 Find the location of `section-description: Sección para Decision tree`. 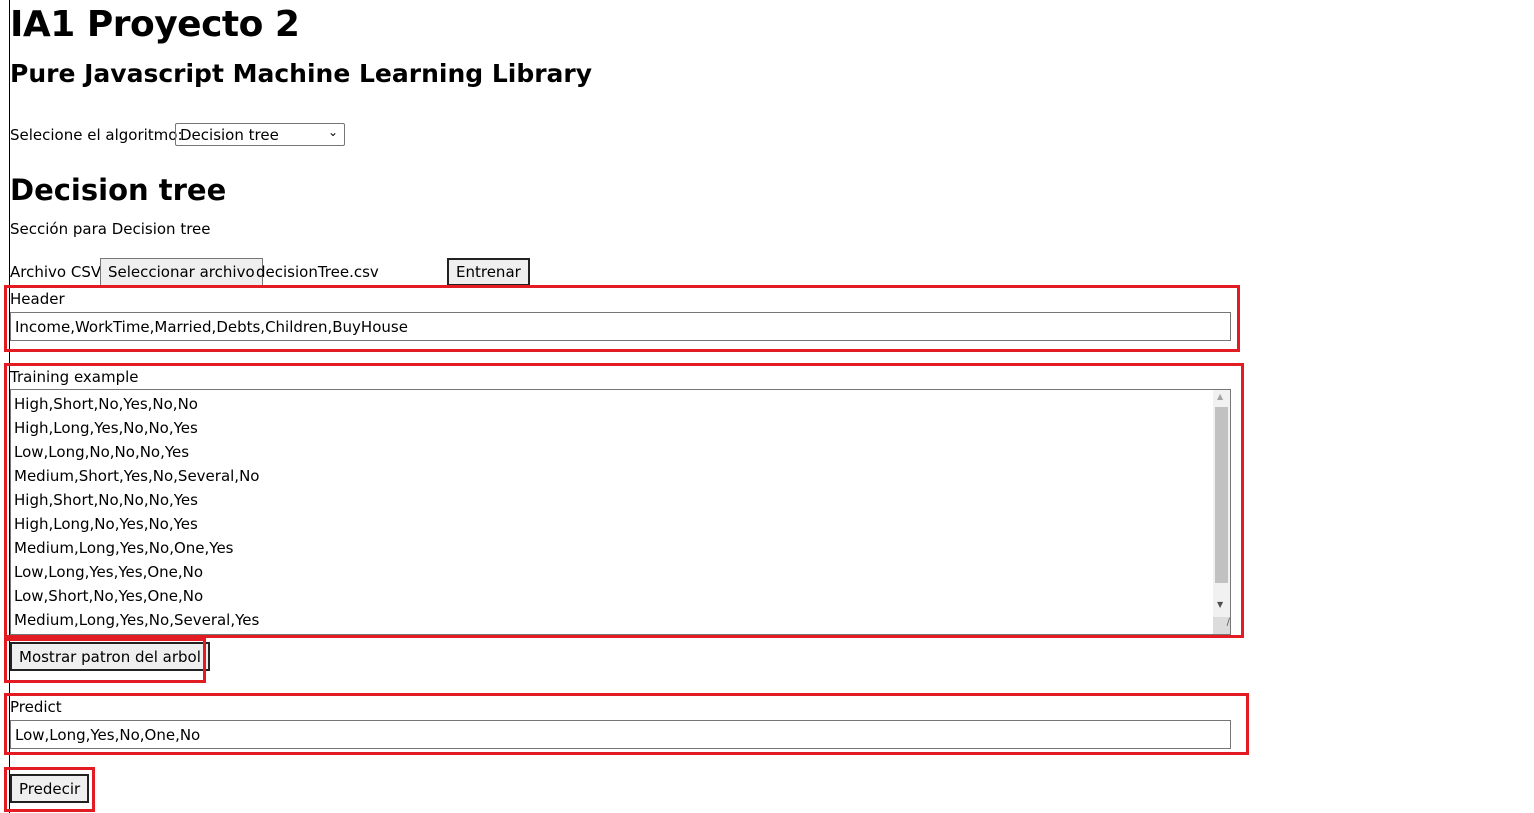

section-description: Sección para Decision tree is located at coordinates (110, 229).